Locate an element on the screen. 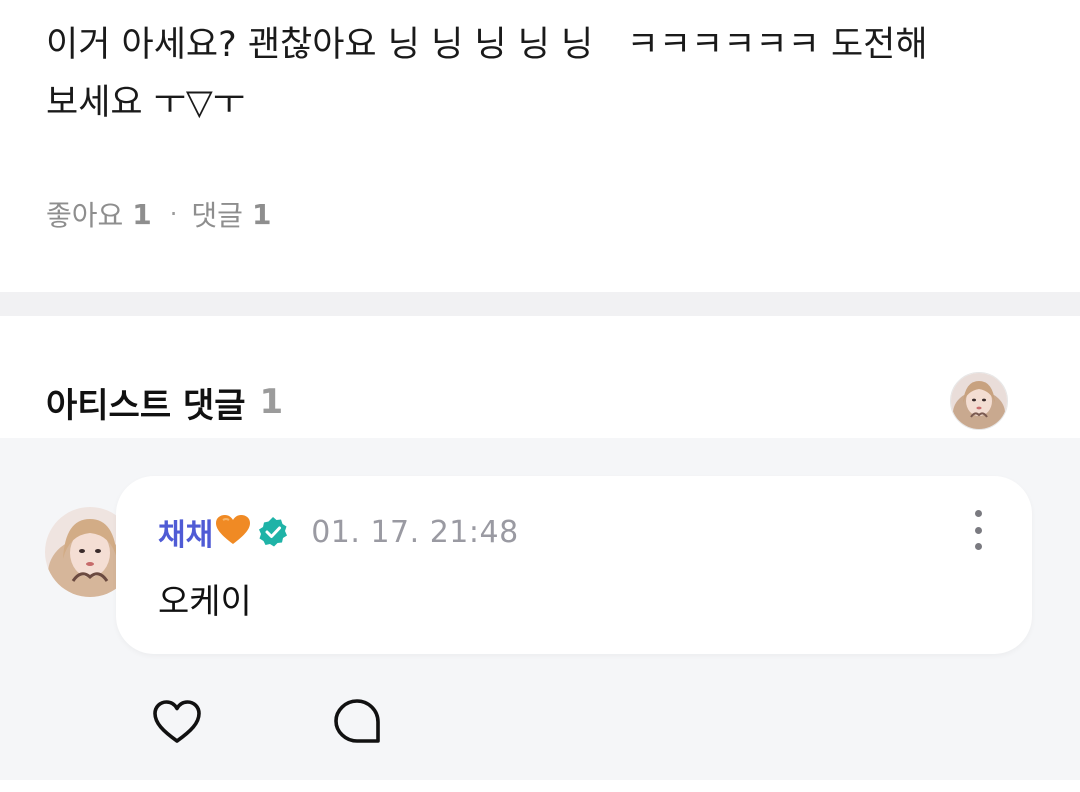 Image resolution: width=1080 pixels, height=792 pixels. like-button is located at coordinates (177, 722).